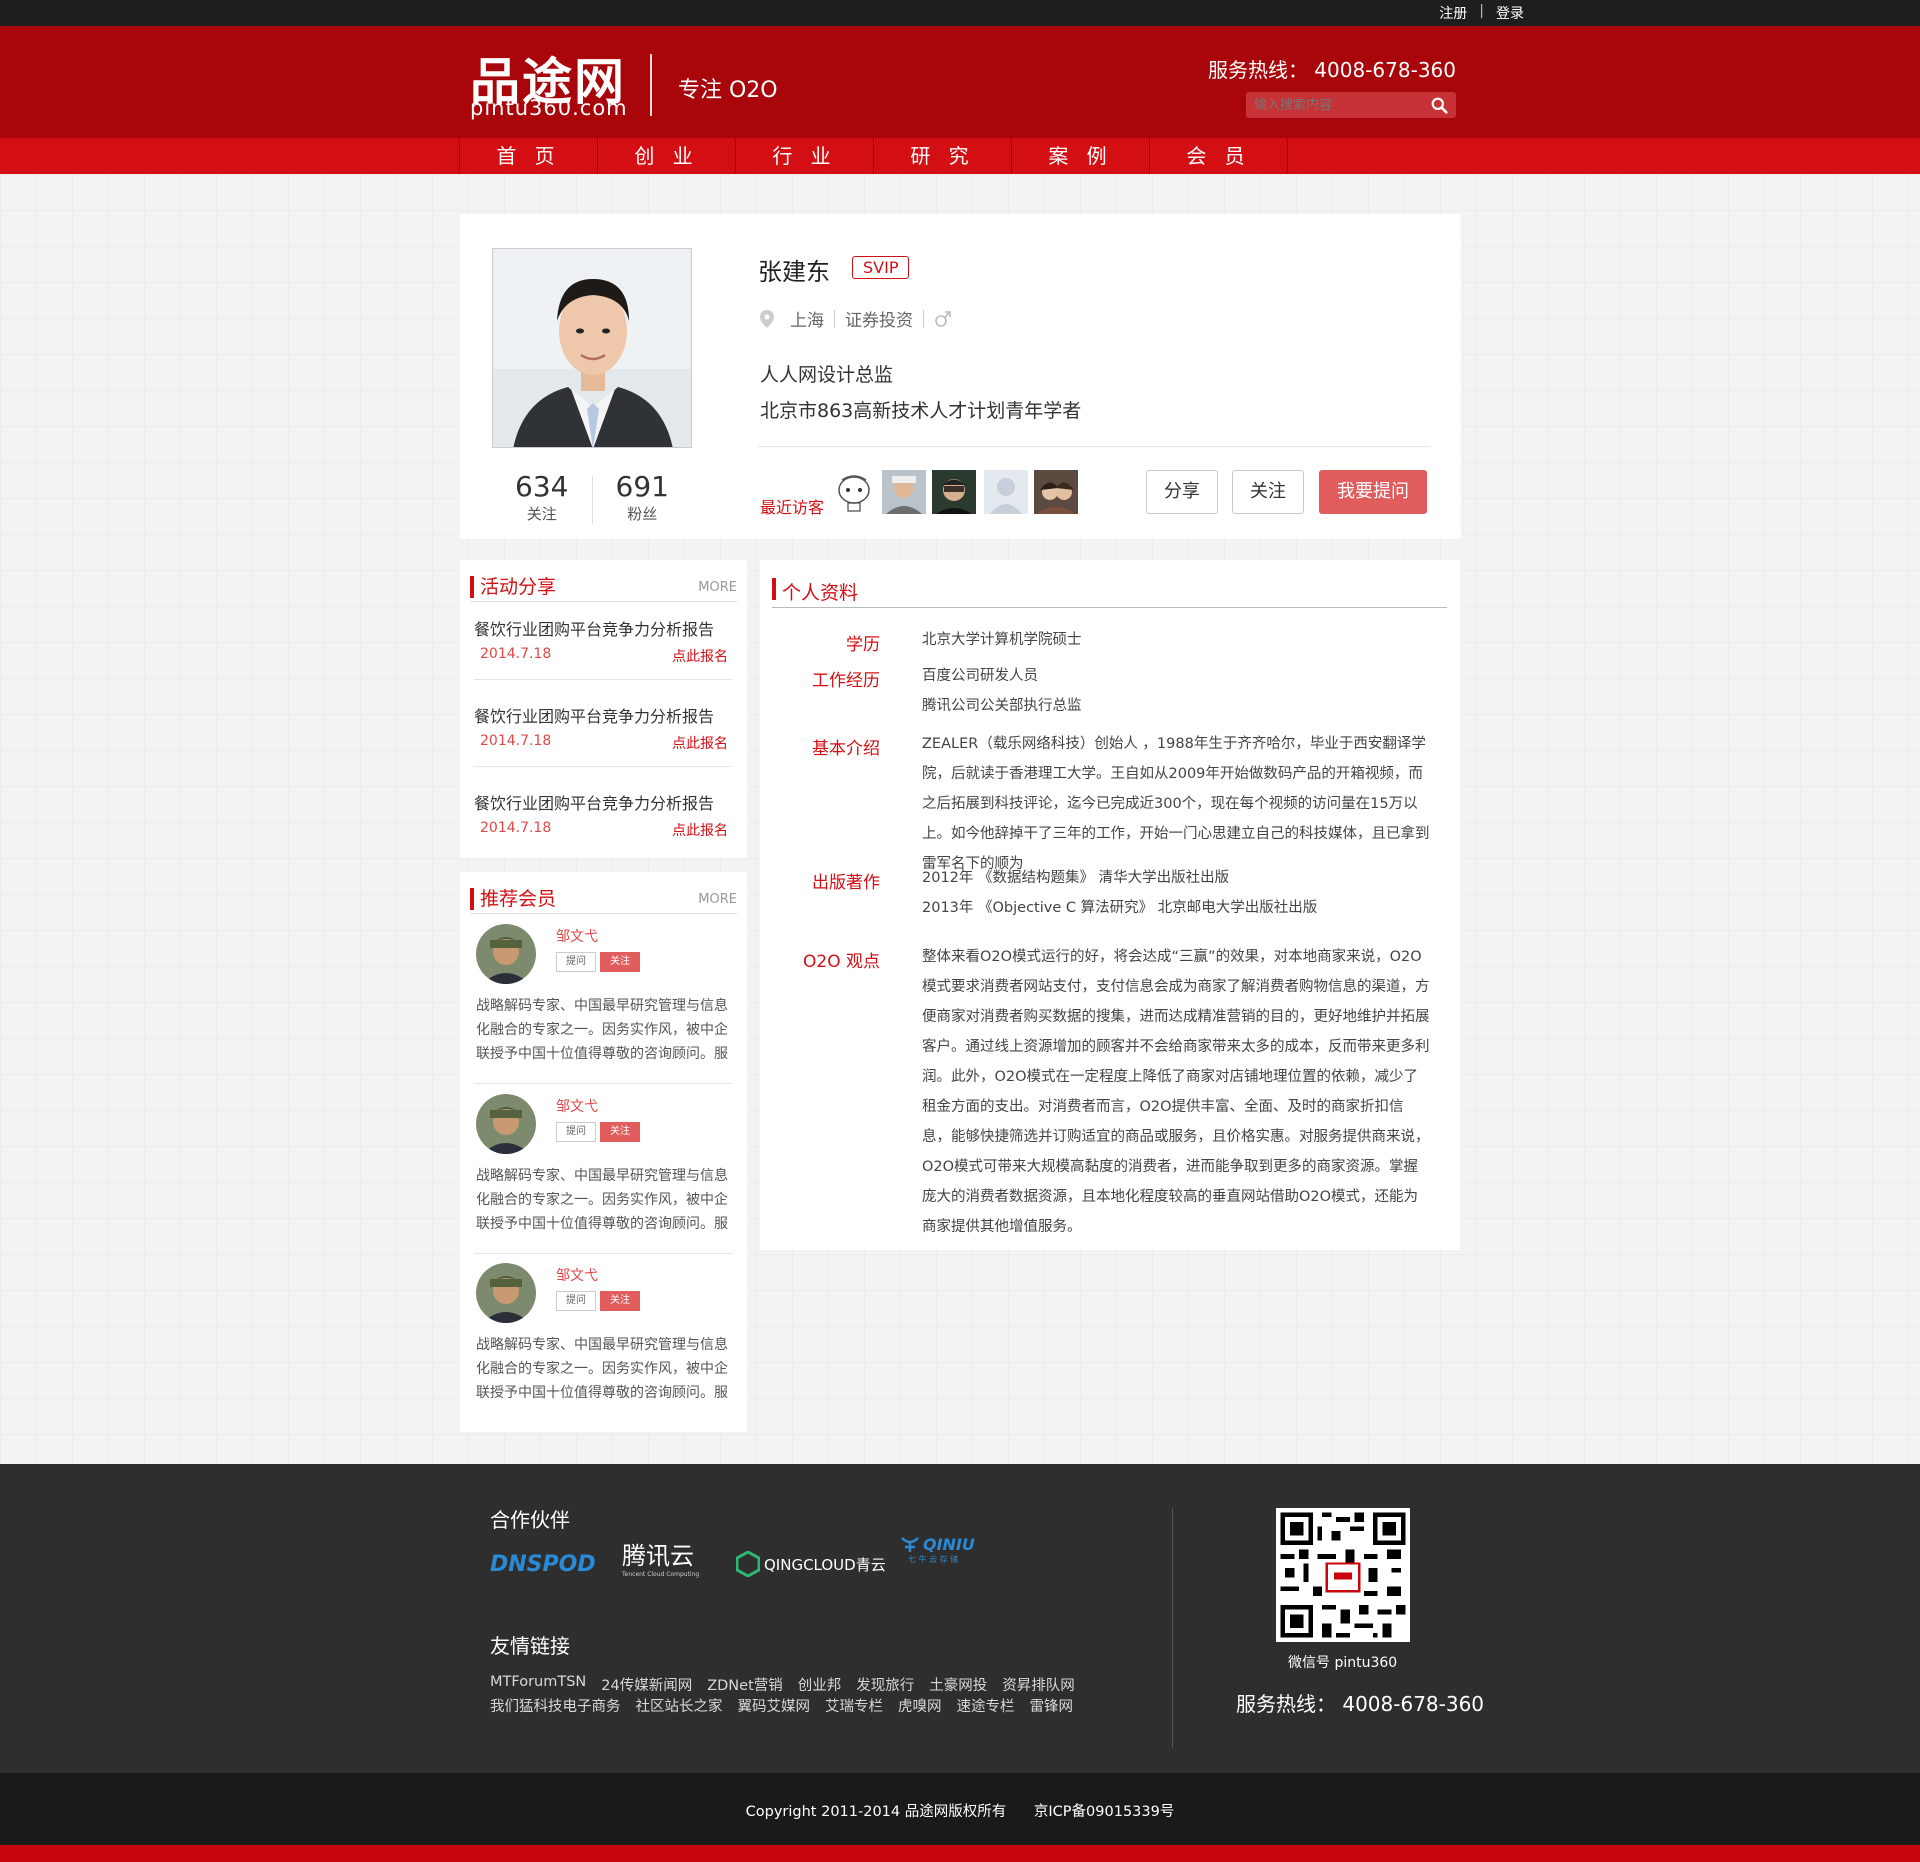 Image resolution: width=1920 pixels, height=1862 pixels. What do you see at coordinates (960, 13) in the screenshot?
I see `top-bar: 注册 | 登录` at bounding box center [960, 13].